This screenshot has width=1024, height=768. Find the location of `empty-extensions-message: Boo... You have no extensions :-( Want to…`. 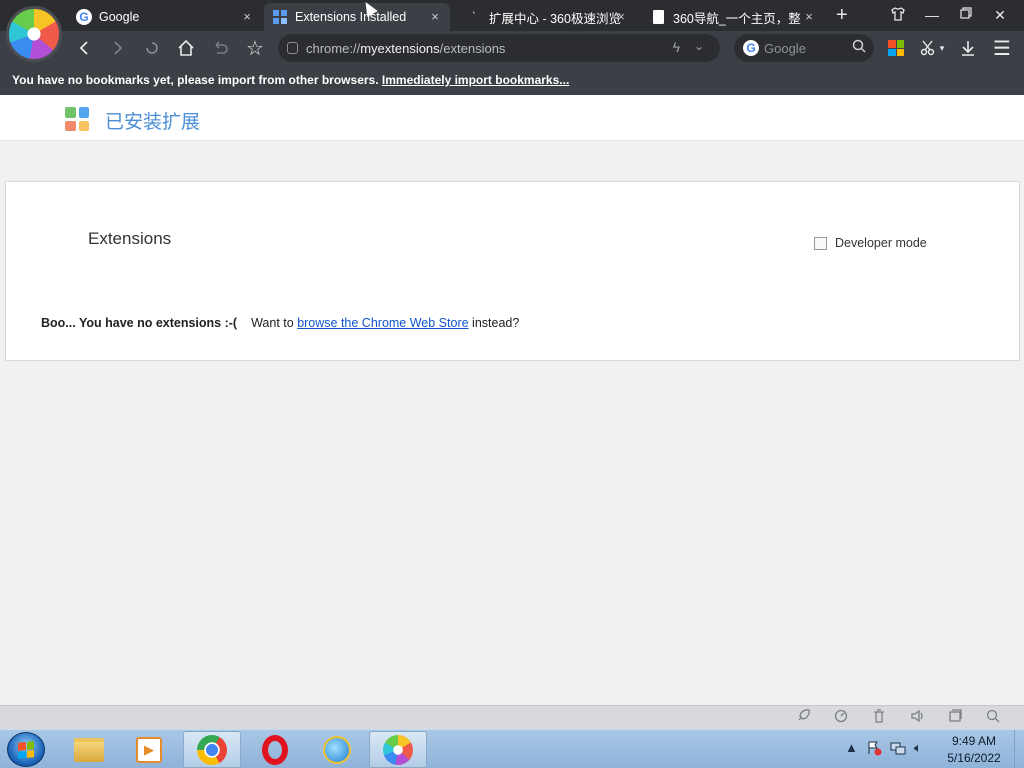

empty-extensions-message: Boo... You have no extensions :-( Want to… is located at coordinates (280, 323).